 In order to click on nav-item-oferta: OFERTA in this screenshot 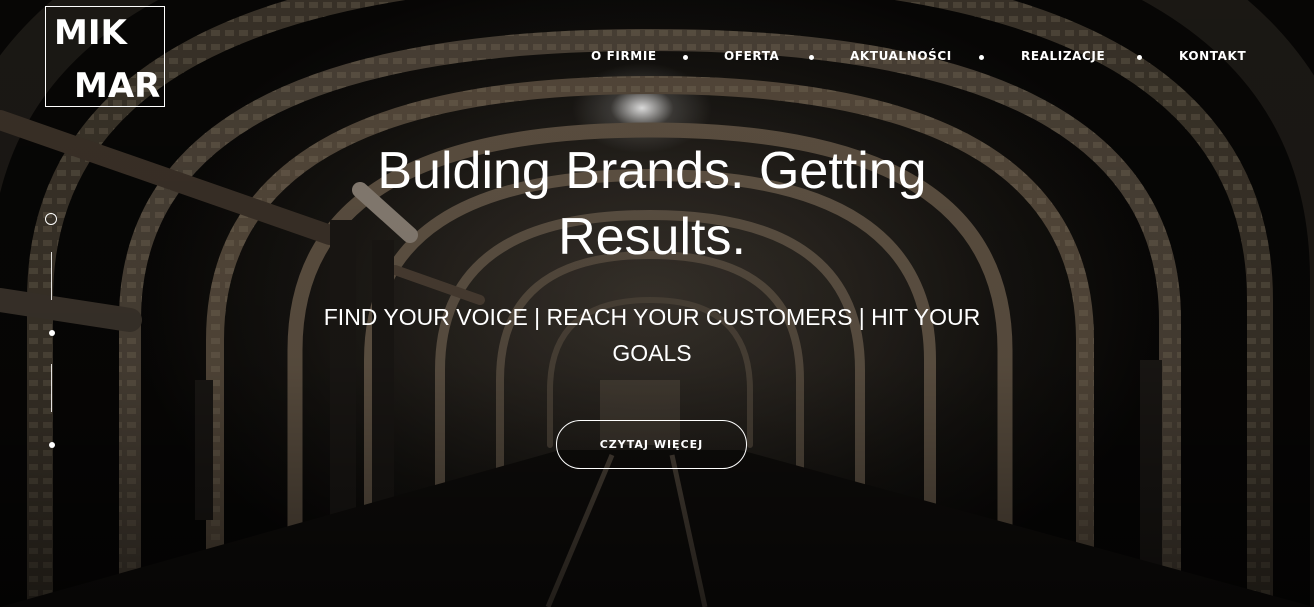, I will do `click(751, 56)`.